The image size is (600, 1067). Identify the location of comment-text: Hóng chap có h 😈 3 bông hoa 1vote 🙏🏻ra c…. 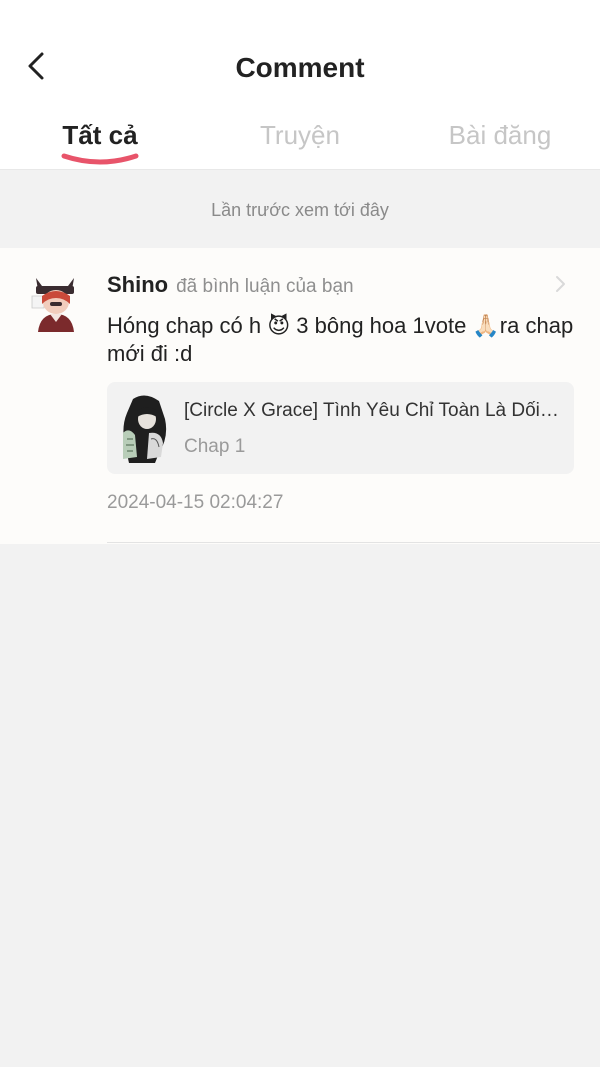
(340, 339).